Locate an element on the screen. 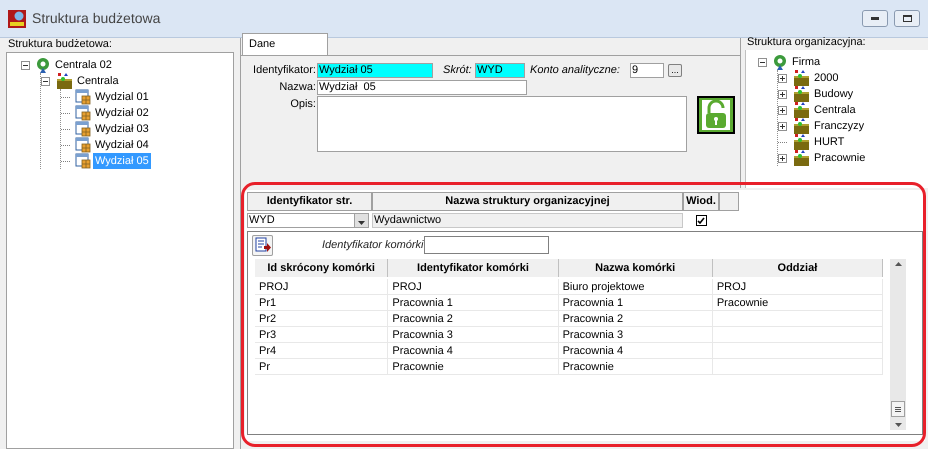 The image size is (928, 449). tree-item: Pracownie is located at coordinates (840, 158).